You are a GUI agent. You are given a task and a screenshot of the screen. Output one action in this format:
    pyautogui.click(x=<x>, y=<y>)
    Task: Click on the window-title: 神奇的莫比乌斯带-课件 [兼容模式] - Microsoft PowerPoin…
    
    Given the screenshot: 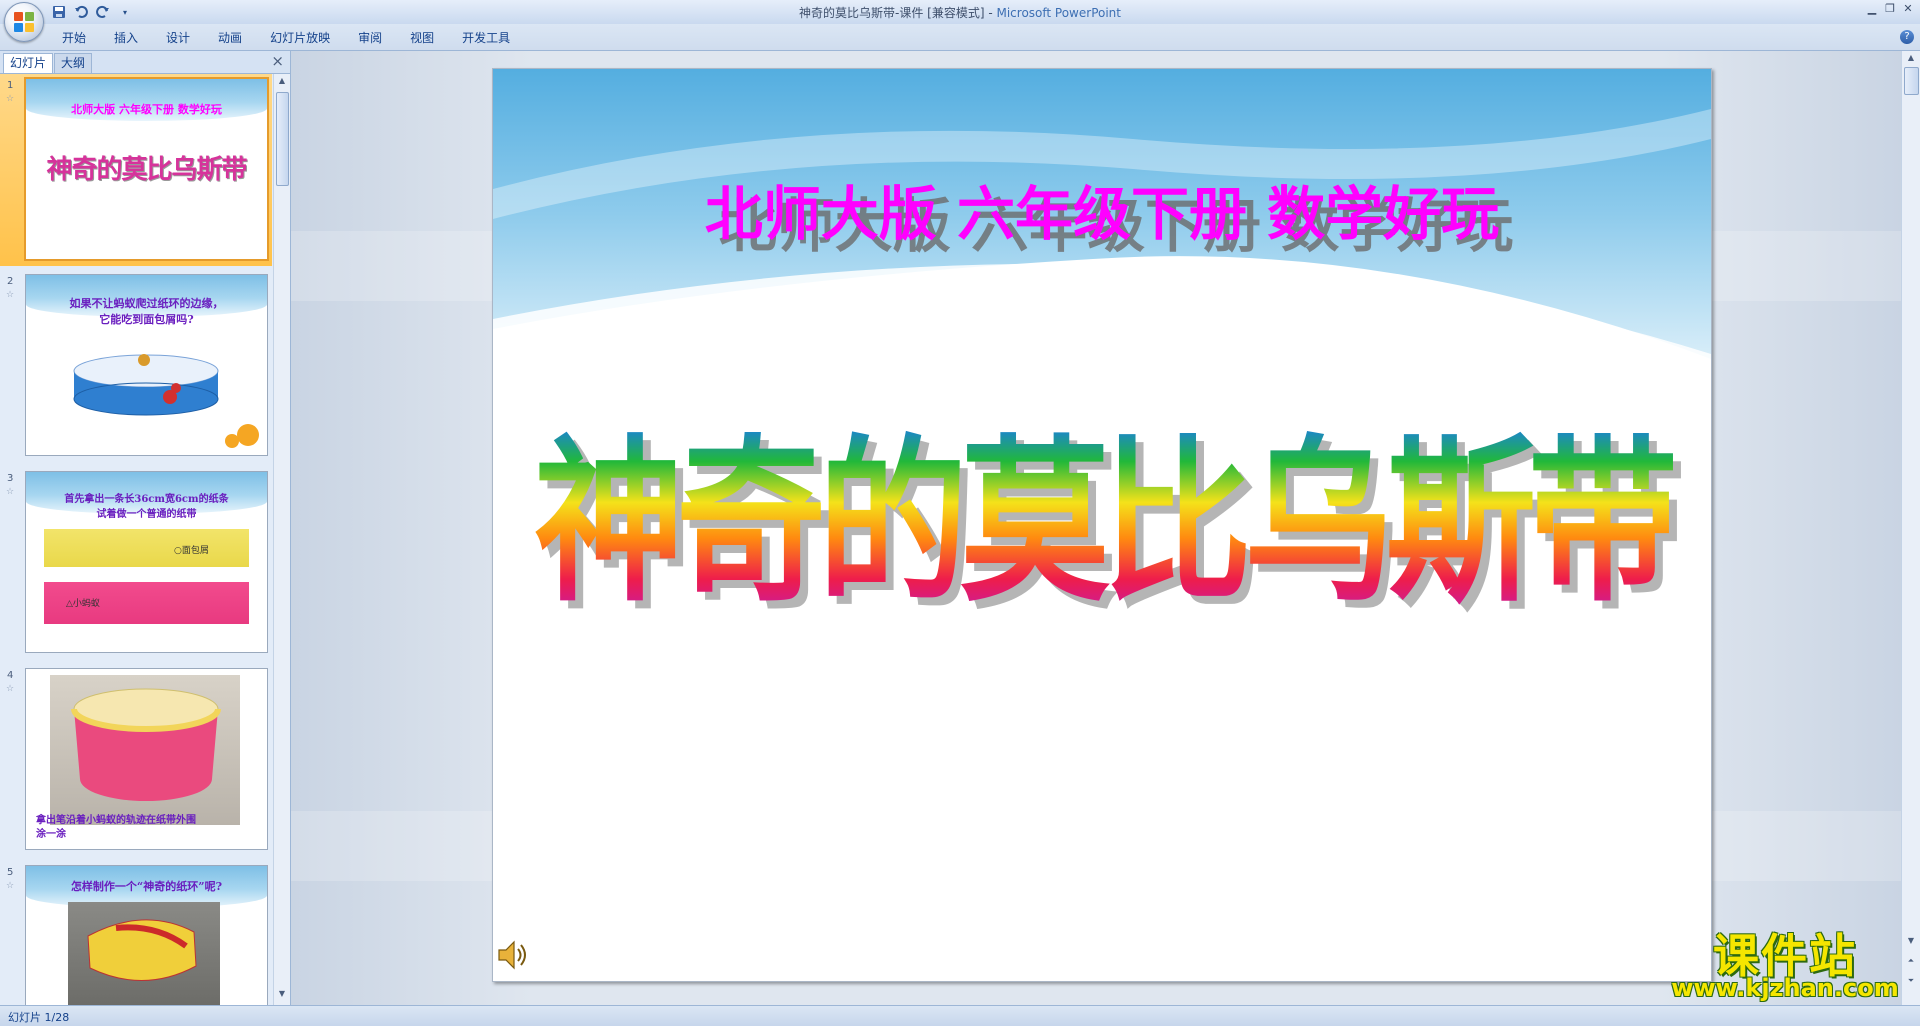 What is the action you would take?
    pyautogui.click(x=960, y=12)
    